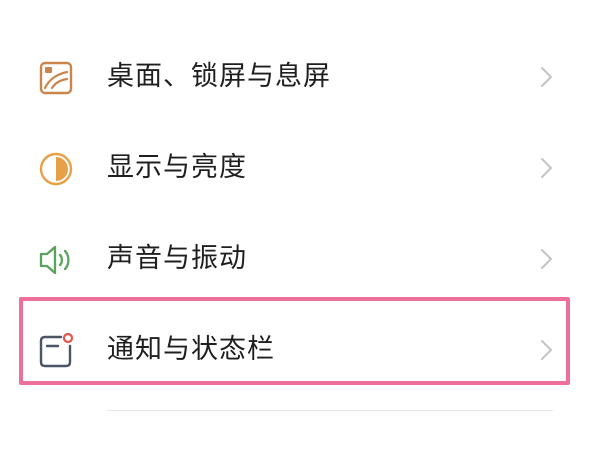 The height and width of the screenshot is (450, 600). What do you see at coordinates (177, 258) in the screenshot?
I see `settings-item-label: 声音与振动` at bounding box center [177, 258].